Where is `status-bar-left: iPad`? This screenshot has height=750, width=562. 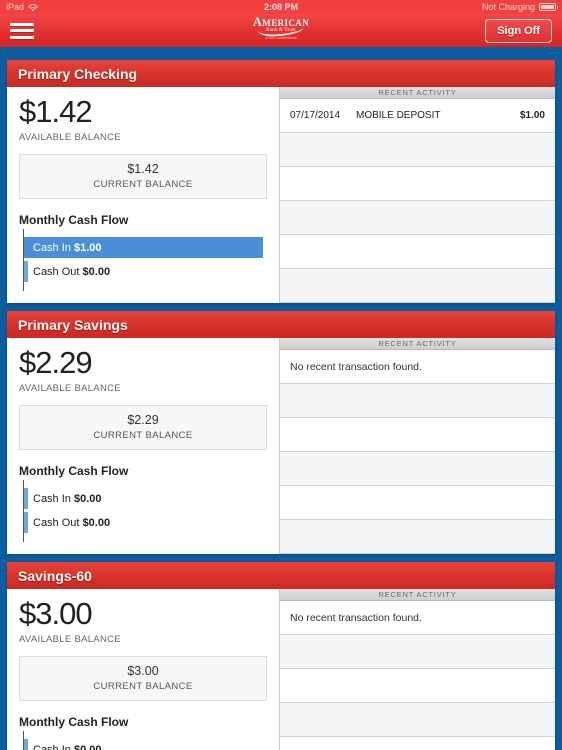 status-bar-left: iPad is located at coordinates (22, 7).